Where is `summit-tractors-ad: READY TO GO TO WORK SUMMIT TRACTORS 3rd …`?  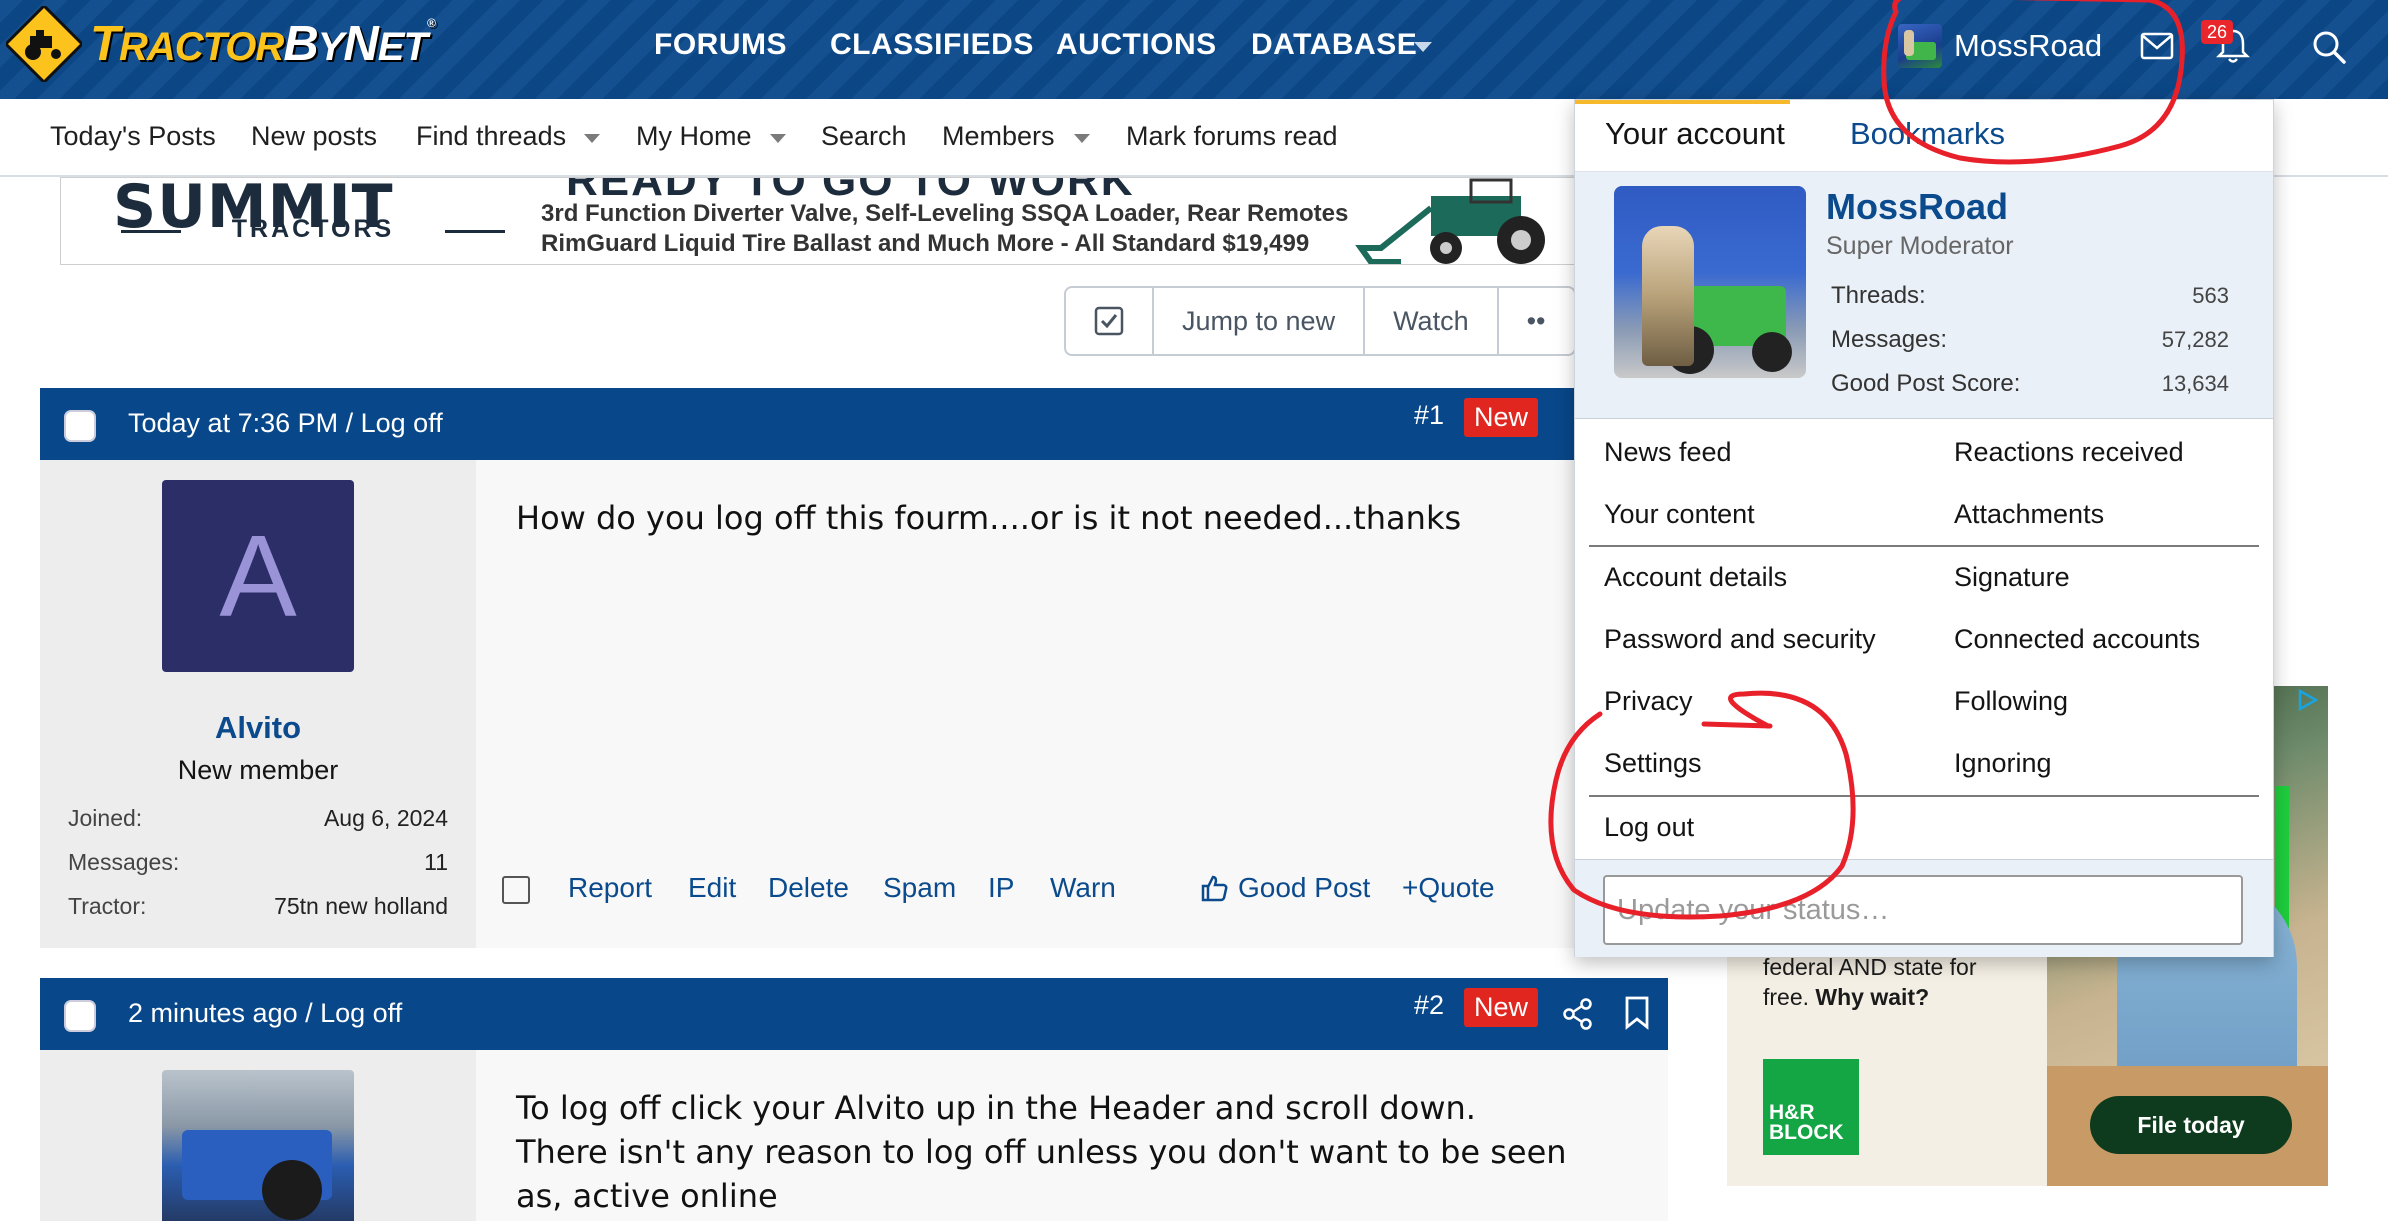
summit-tractors-ad: READY TO GO TO WORK SUMMIT TRACTORS 3rd … is located at coordinates (820, 221).